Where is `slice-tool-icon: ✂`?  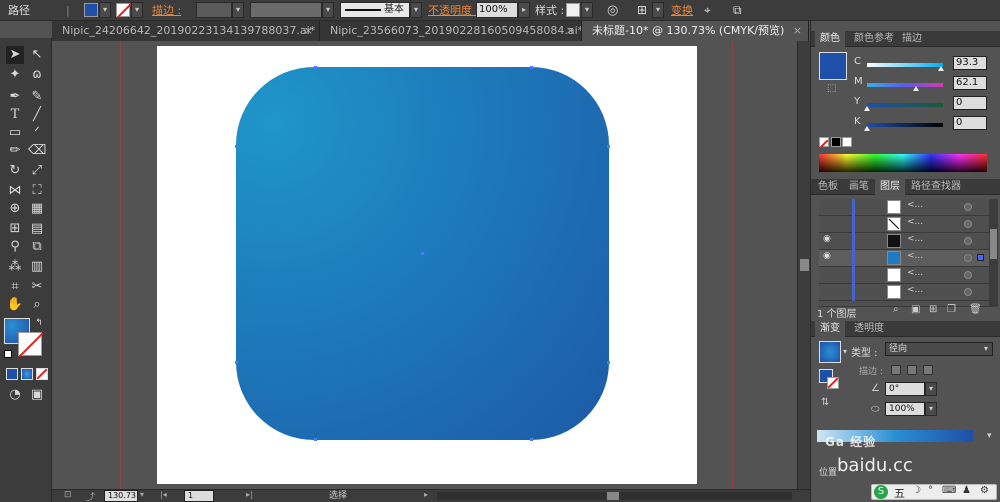 slice-tool-icon: ✂ is located at coordinates (37, 287).